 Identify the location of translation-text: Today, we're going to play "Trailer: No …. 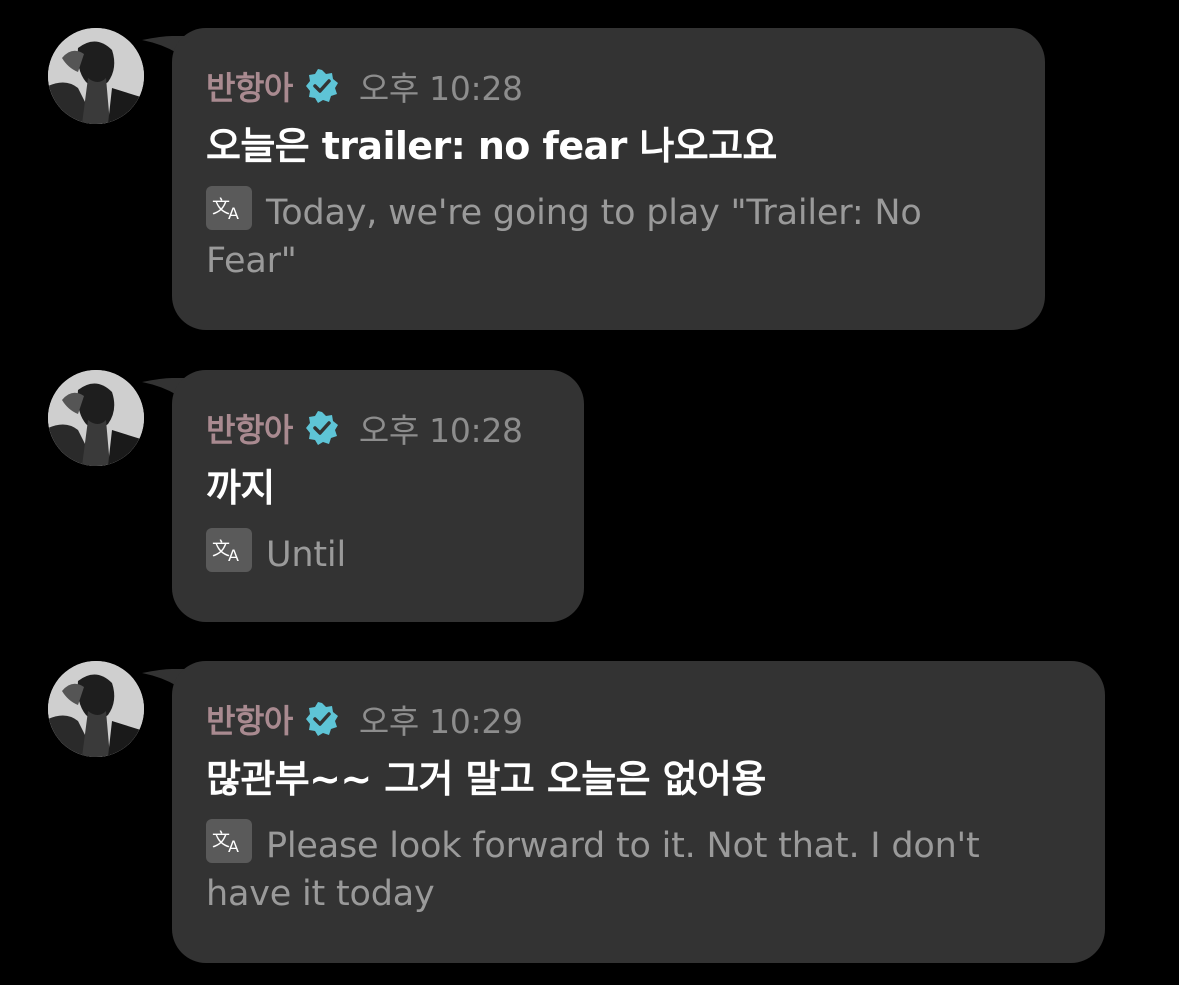
(564, 237).